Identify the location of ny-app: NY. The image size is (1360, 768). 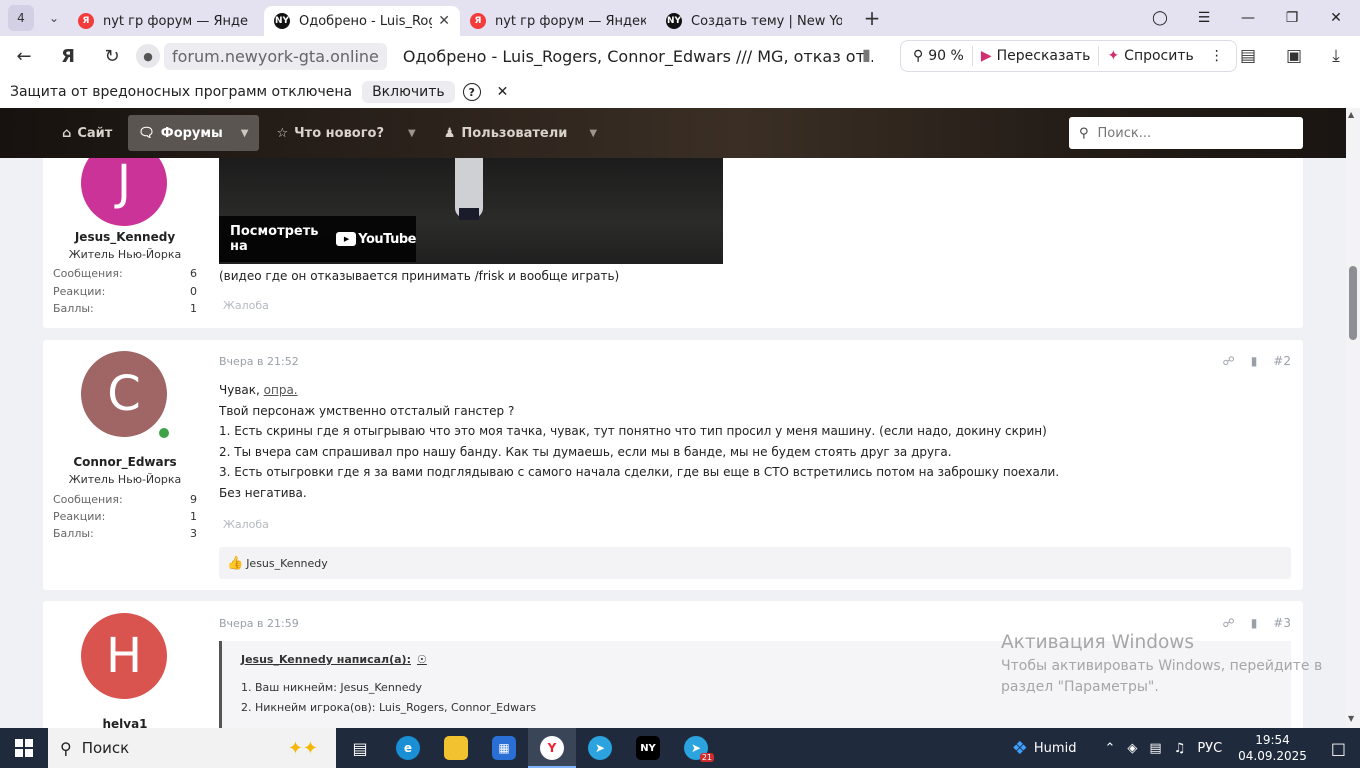
(648, 748).